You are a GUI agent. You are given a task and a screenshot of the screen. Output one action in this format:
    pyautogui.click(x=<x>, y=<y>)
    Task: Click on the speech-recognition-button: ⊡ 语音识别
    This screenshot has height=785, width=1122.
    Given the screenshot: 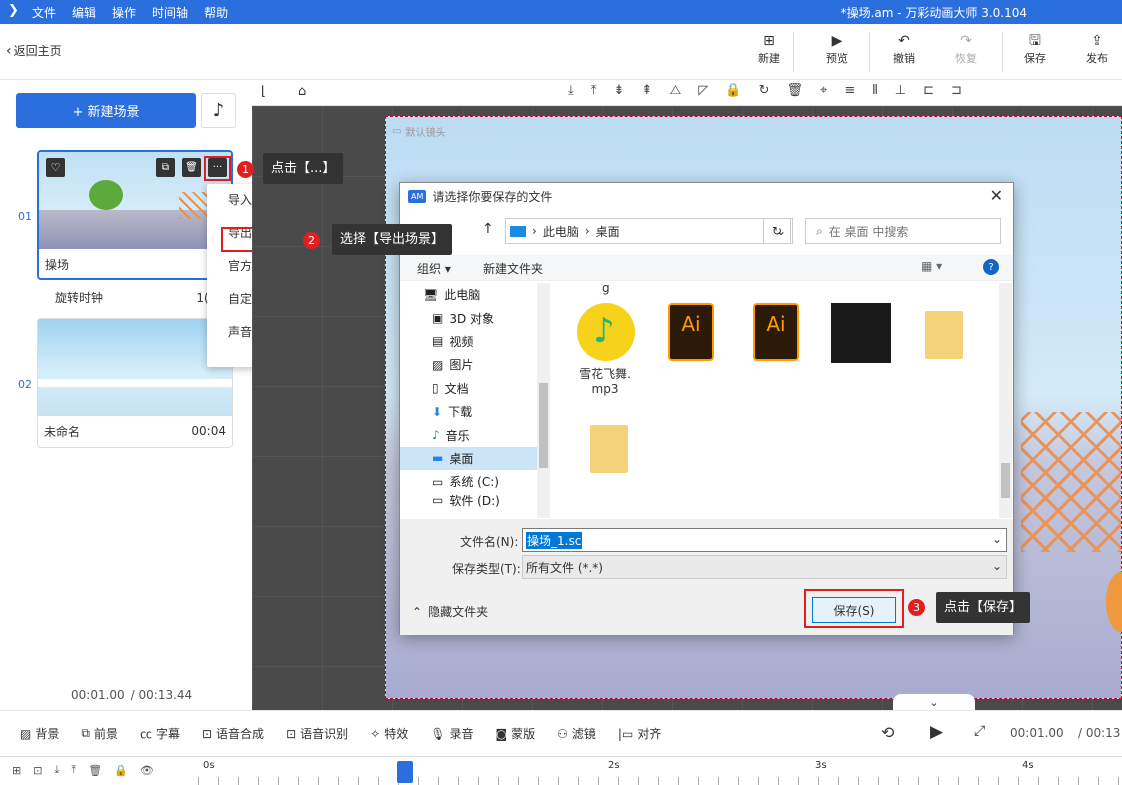 What is the action you would take?
    pyautogui.click(x=317, y=733)
    